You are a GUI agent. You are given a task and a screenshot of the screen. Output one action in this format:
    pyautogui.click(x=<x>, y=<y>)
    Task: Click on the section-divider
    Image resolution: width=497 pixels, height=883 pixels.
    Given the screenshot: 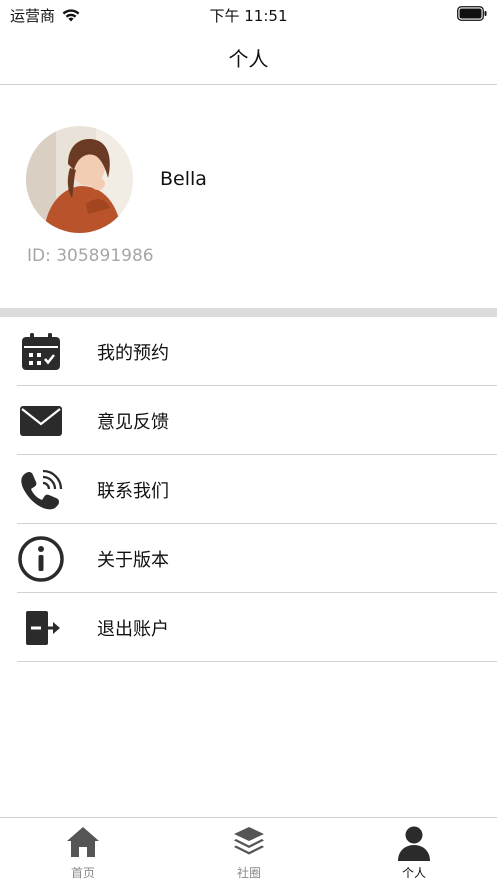 What is the action you would take?
    pyautogui.click(x=248, y=312)
    